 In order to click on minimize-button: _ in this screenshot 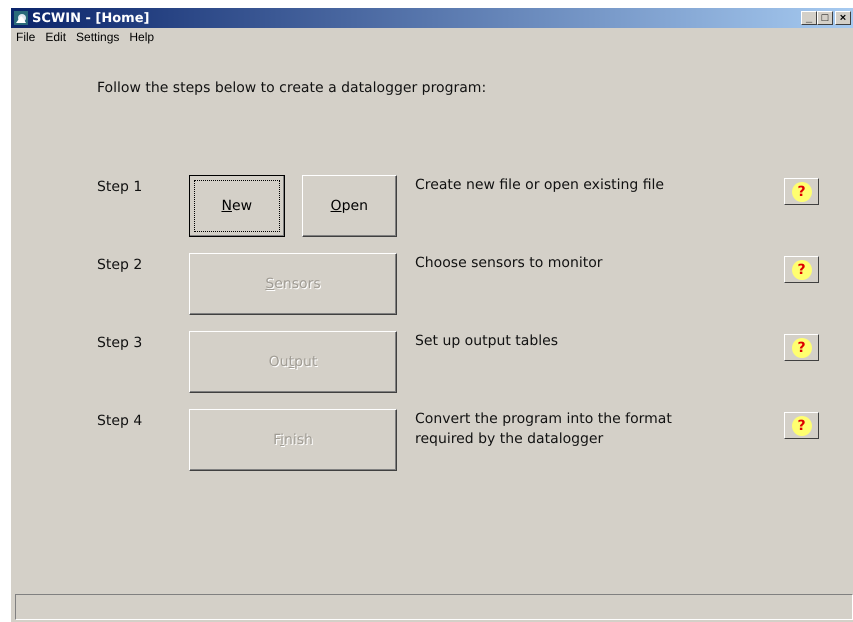, I will do `click(809, 18)`.